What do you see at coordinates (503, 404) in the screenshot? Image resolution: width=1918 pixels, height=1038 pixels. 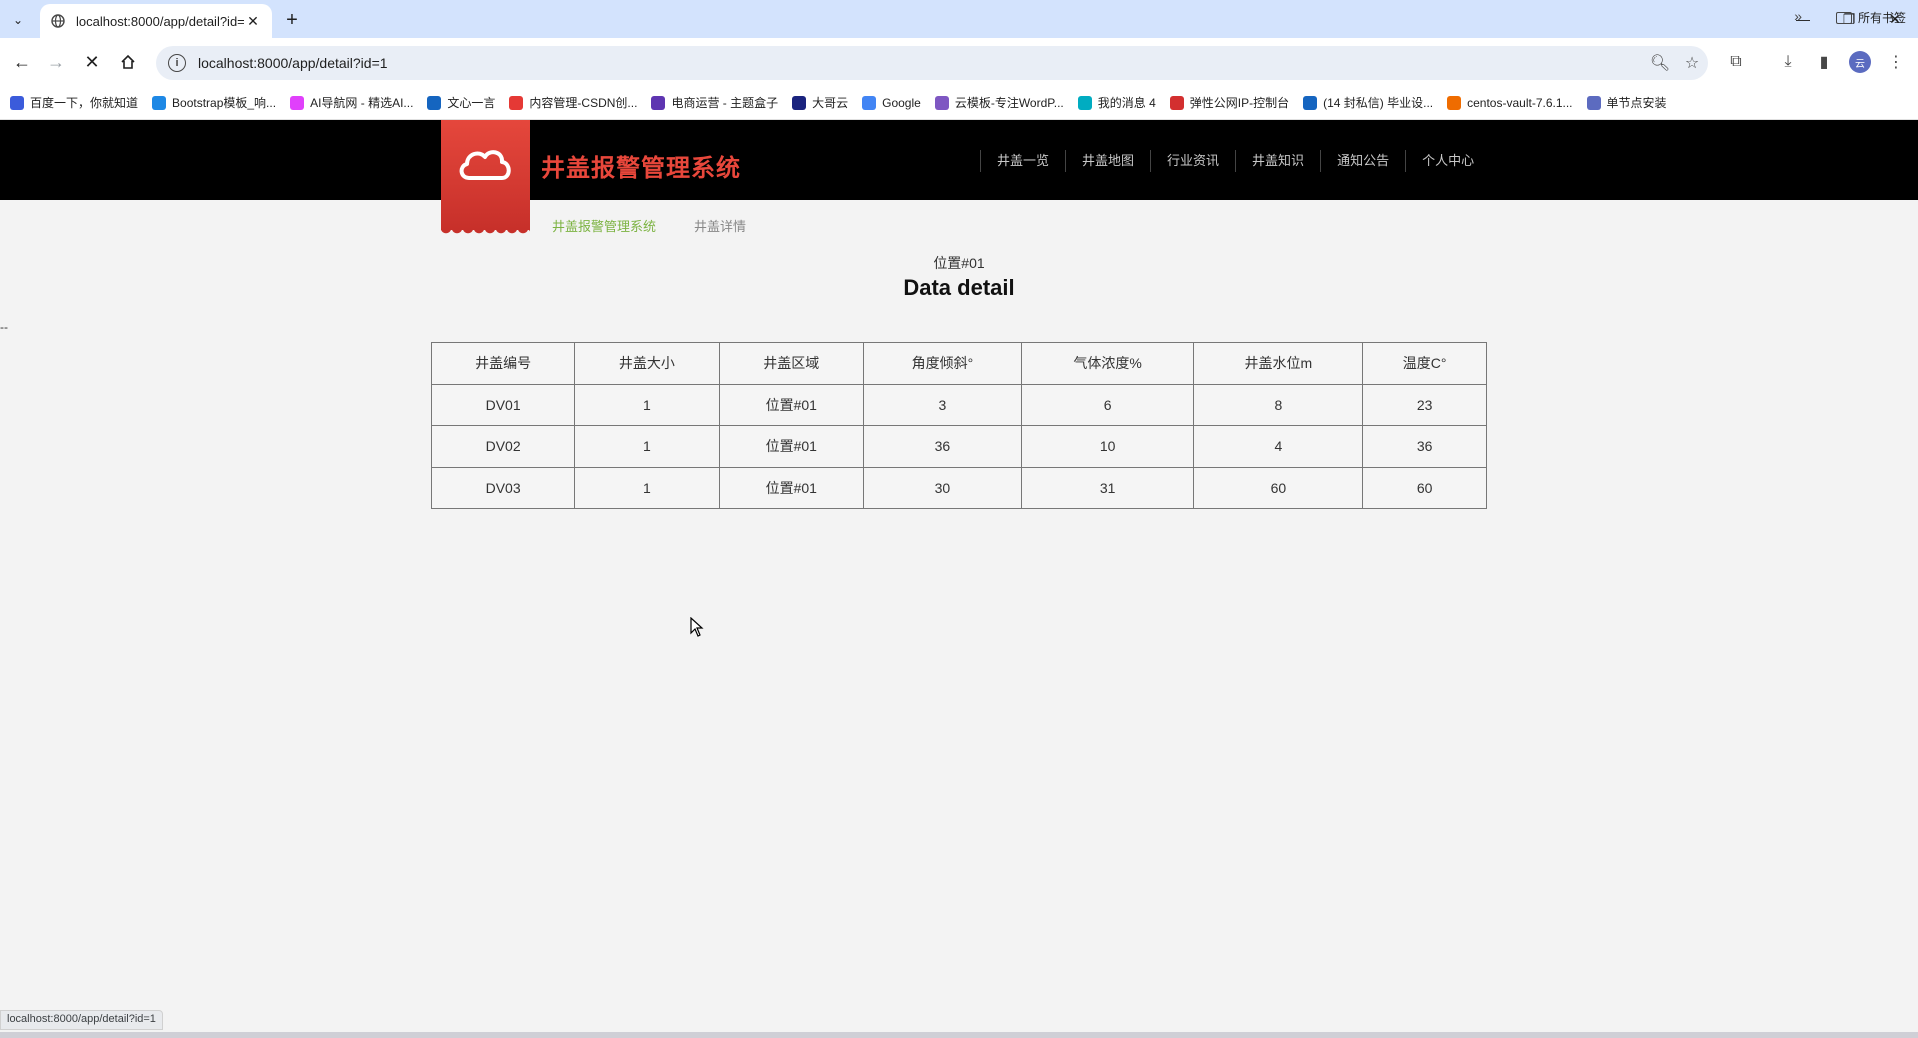 I see `table-cell: DV01` at bounding box center [503, 404].